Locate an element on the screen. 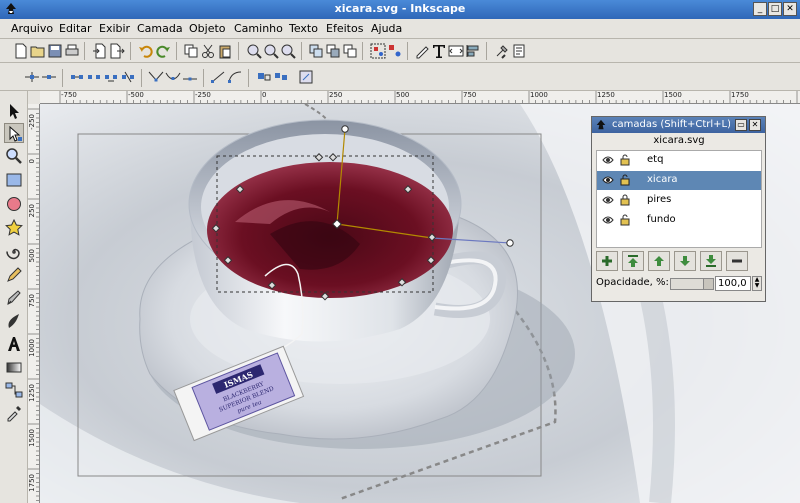  fill-stroke-icon is located at coordinates (422, 51).